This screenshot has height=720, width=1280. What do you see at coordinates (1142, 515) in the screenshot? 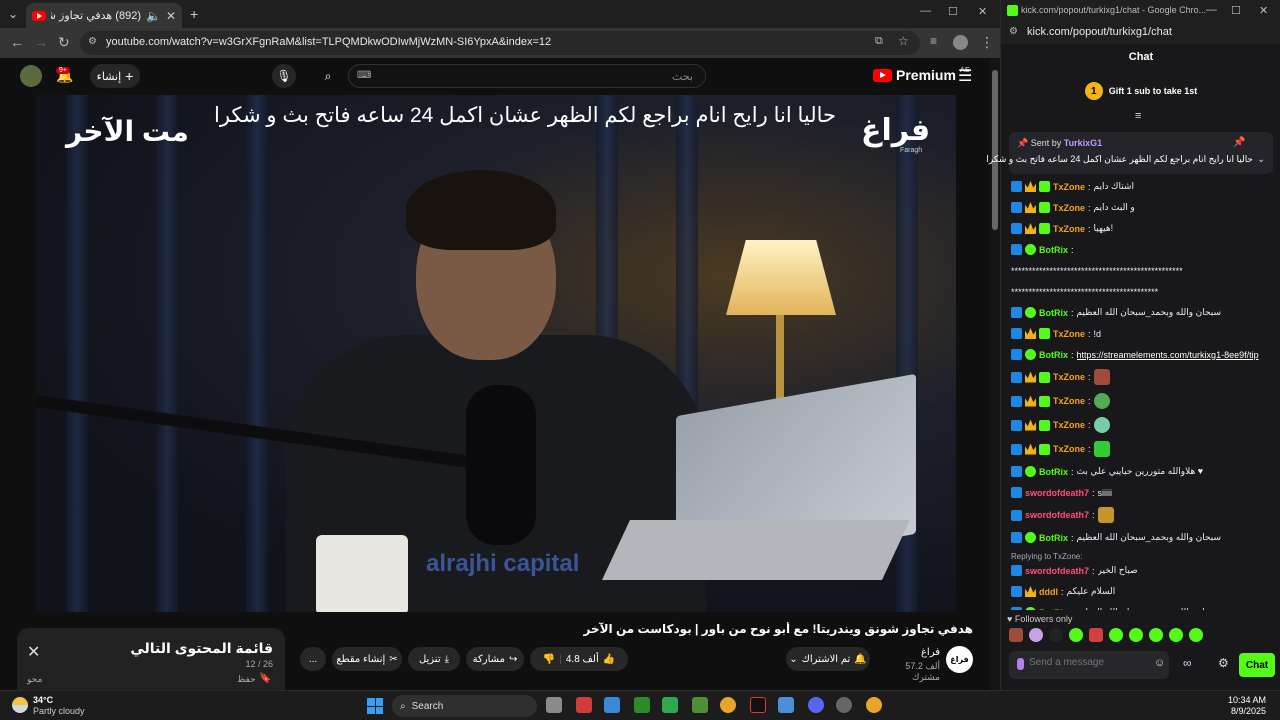
I see `chat-message: swordofdeath7:` at bounding box center [1142, 515].